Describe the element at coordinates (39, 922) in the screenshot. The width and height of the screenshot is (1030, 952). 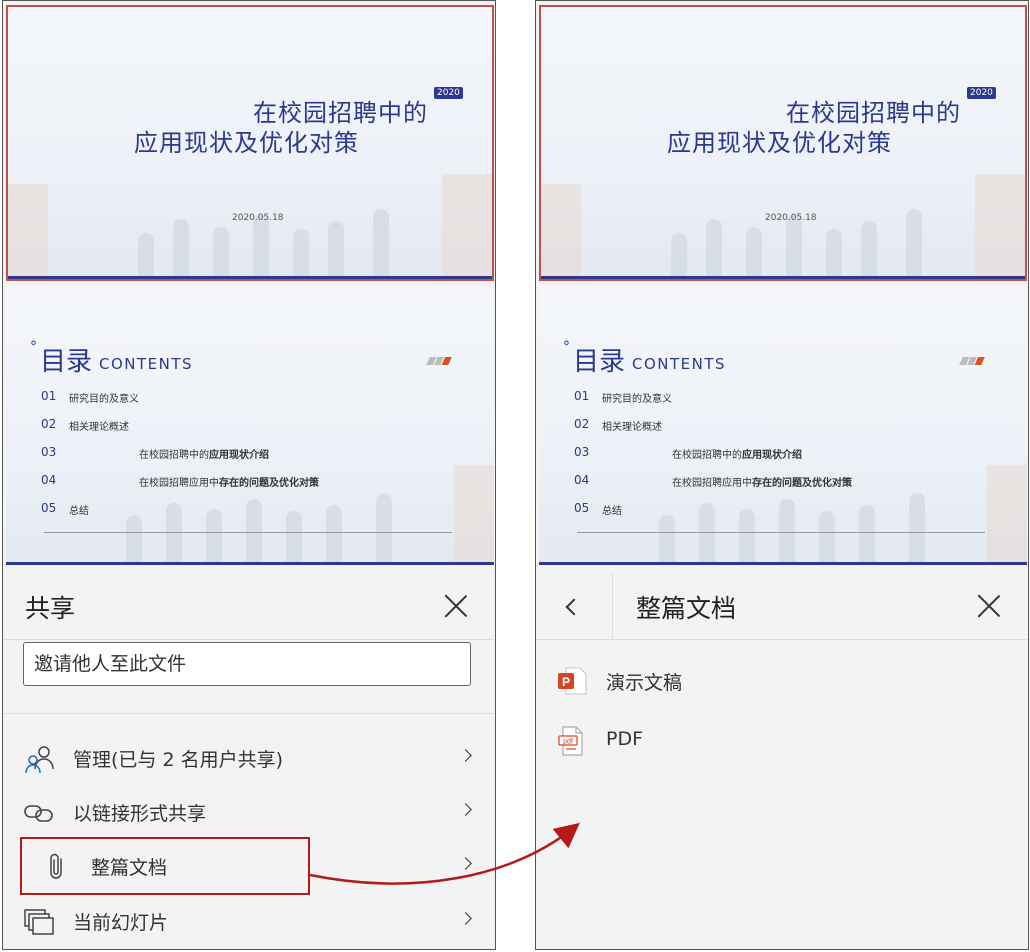
I see `slides-icon` at that location.